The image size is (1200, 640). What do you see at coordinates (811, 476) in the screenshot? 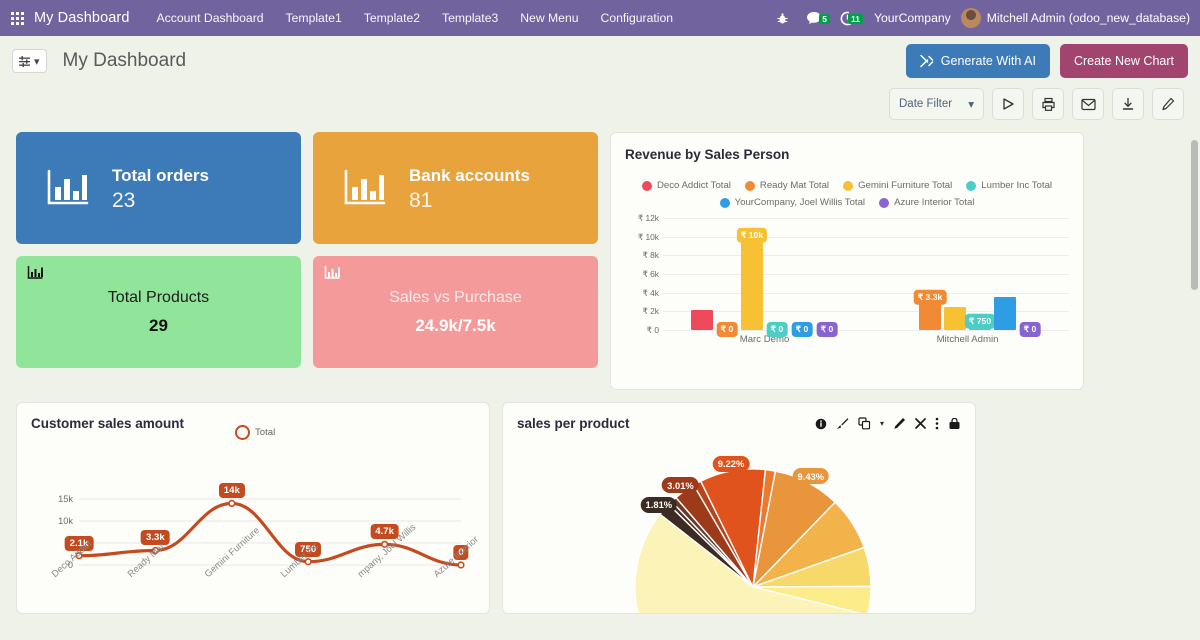
I see `pie-slice-label: 9.43%` at bounding box center [811, 476].